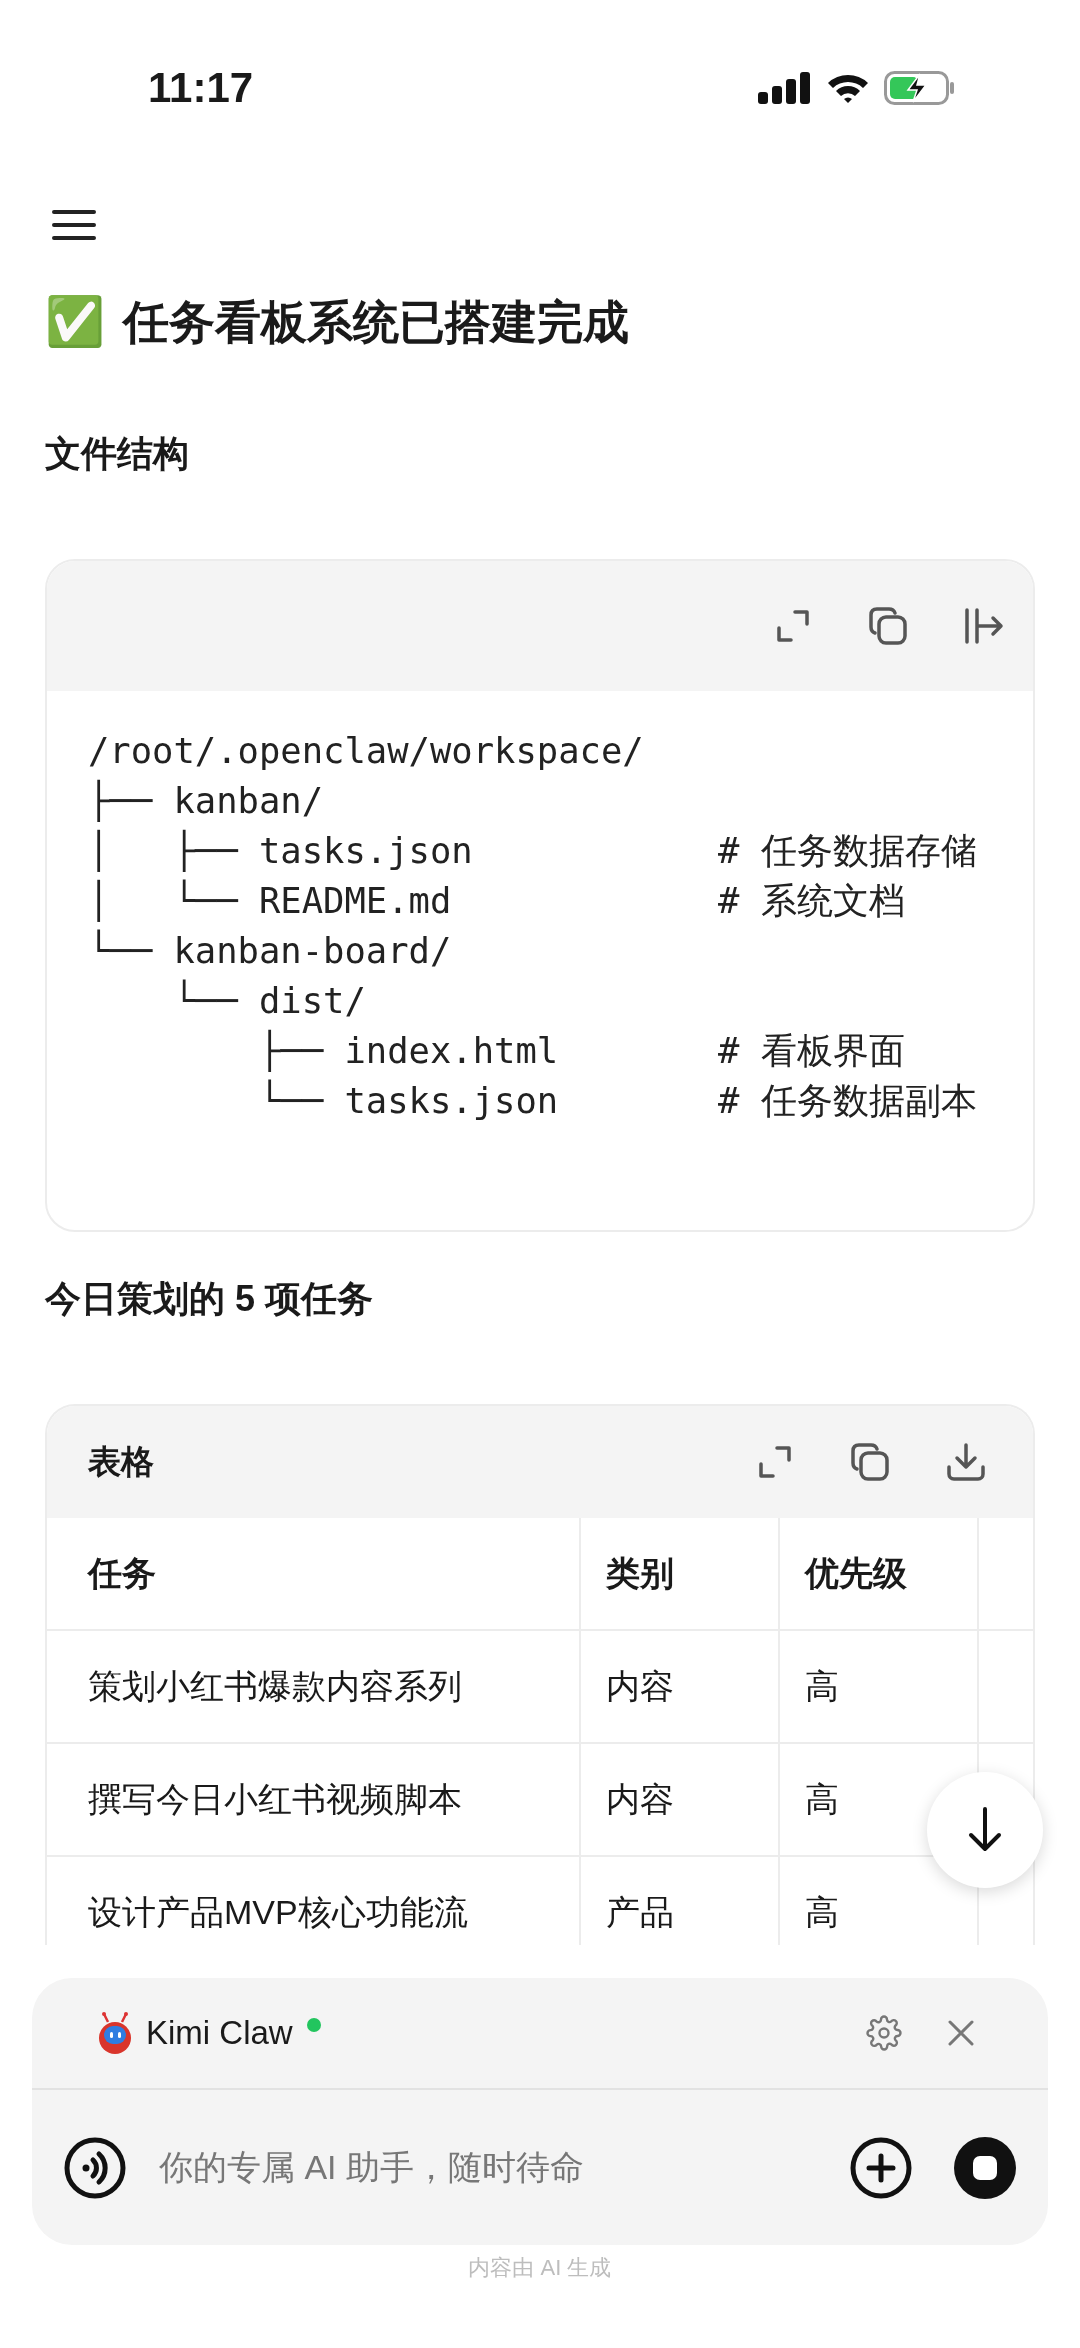 This screenshot has width=1080, height=2348. I want to click on wrap-icon, so click(984, 626).